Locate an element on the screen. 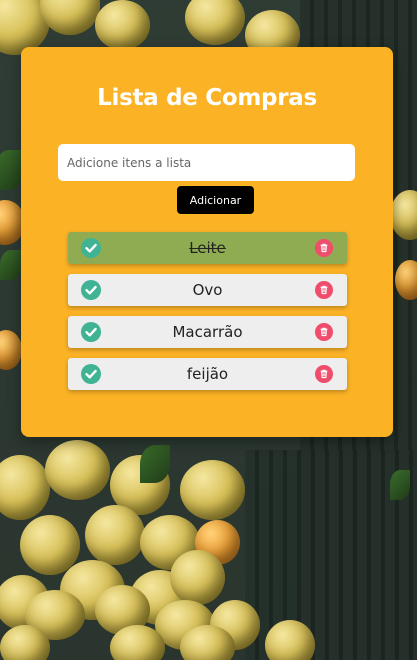  list-item-label: Ovo is located at coordinates (207, 290).